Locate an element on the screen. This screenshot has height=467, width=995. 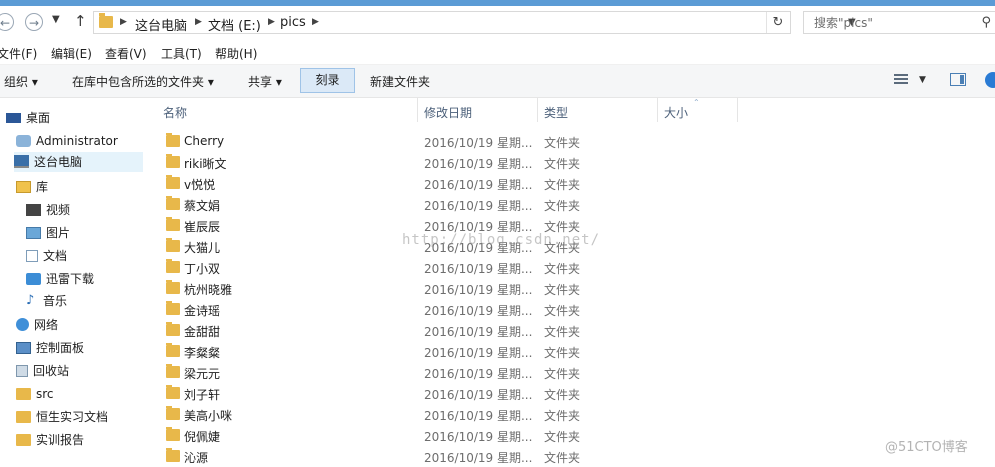
search-input is located at coordinates (894, 23).